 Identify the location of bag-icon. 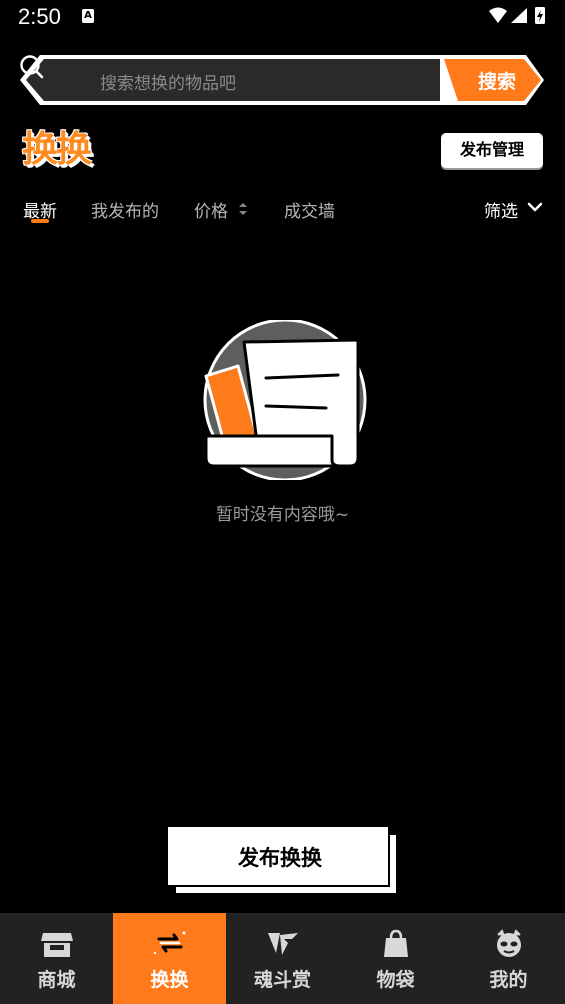
(396, 943).